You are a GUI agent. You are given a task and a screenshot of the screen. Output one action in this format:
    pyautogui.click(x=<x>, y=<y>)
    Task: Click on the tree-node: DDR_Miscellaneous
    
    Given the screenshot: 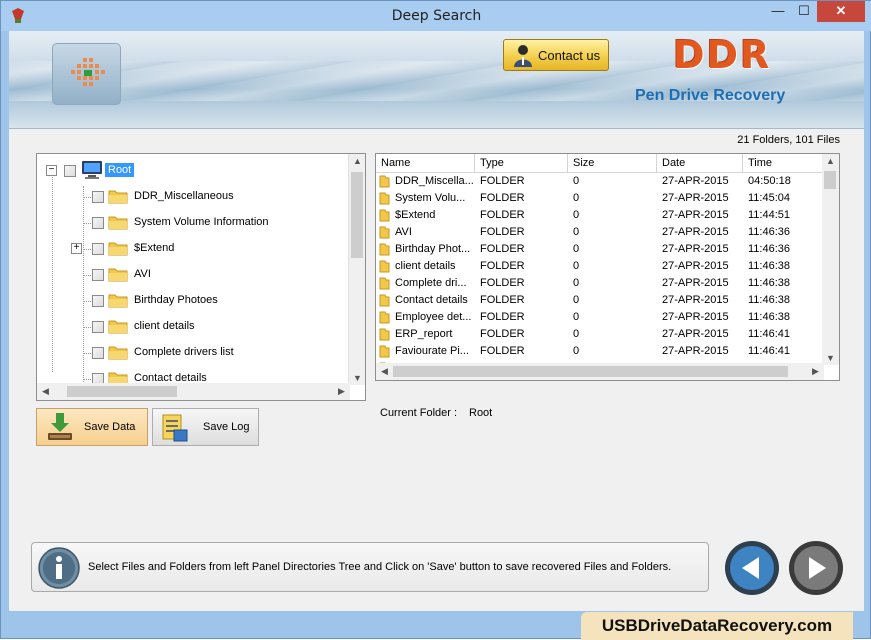 What is the action you would take?
    pyautogui.click(x=197, y=197)
    